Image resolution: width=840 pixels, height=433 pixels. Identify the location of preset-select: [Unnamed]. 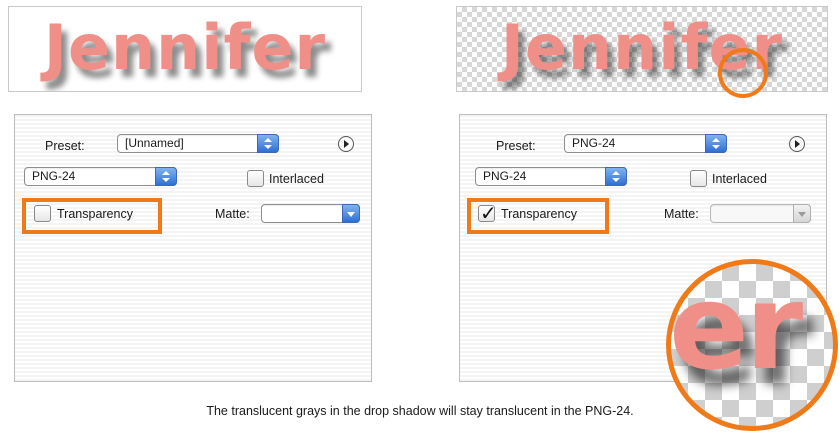
(198, 143).